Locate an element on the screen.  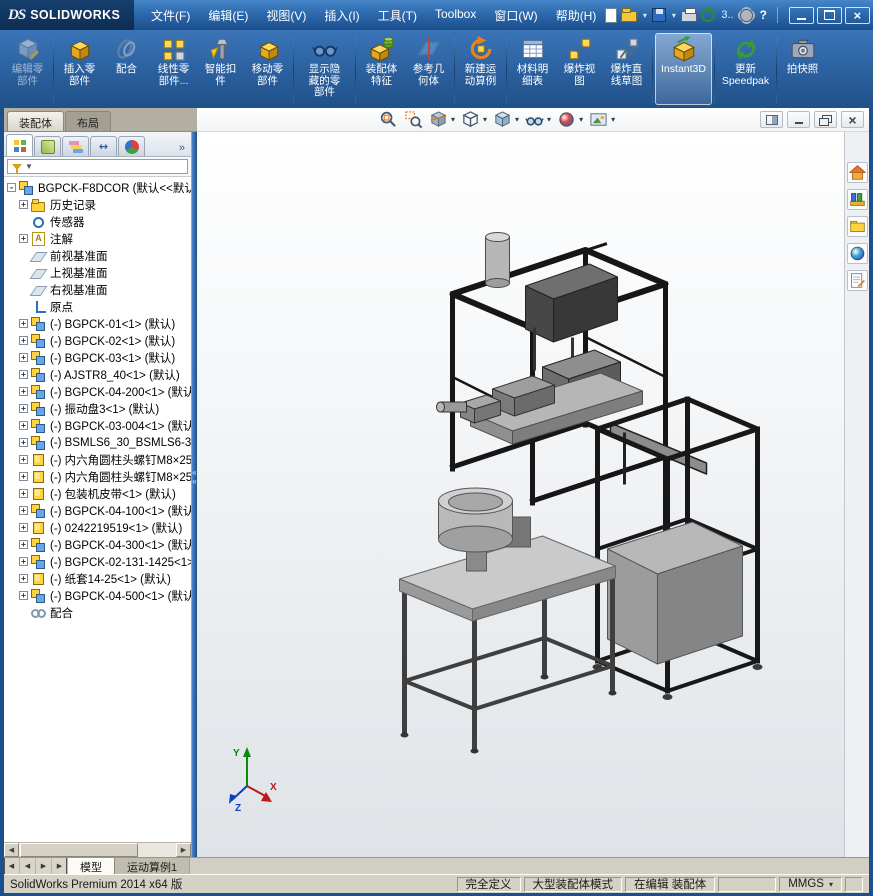
assembly-features-button: 装配体 特征 is located at coordinates (381, 69).